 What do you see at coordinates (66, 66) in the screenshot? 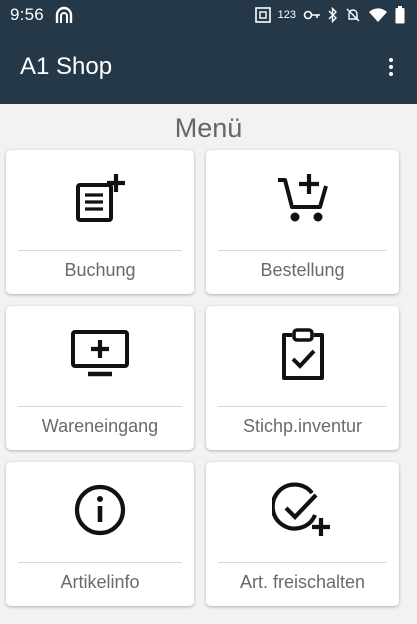
I see `app-title: A1 Shop` at bounding box center [66, 66].